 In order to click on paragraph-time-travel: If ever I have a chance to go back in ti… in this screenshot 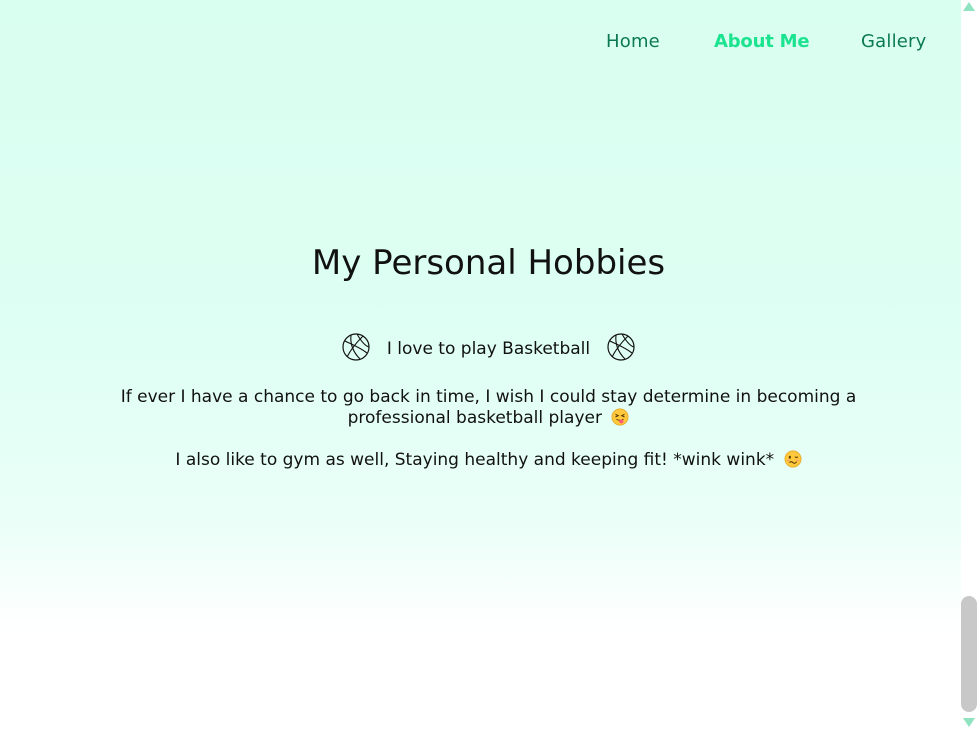, I will do `click(488, 408)`.